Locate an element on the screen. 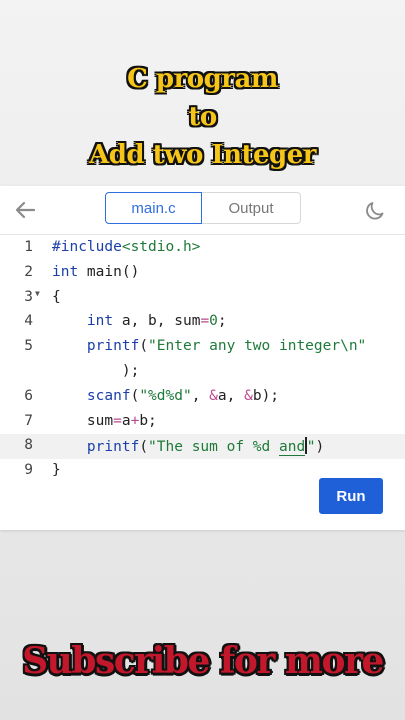  title-line-2: to is located at coordinates (202, 117).